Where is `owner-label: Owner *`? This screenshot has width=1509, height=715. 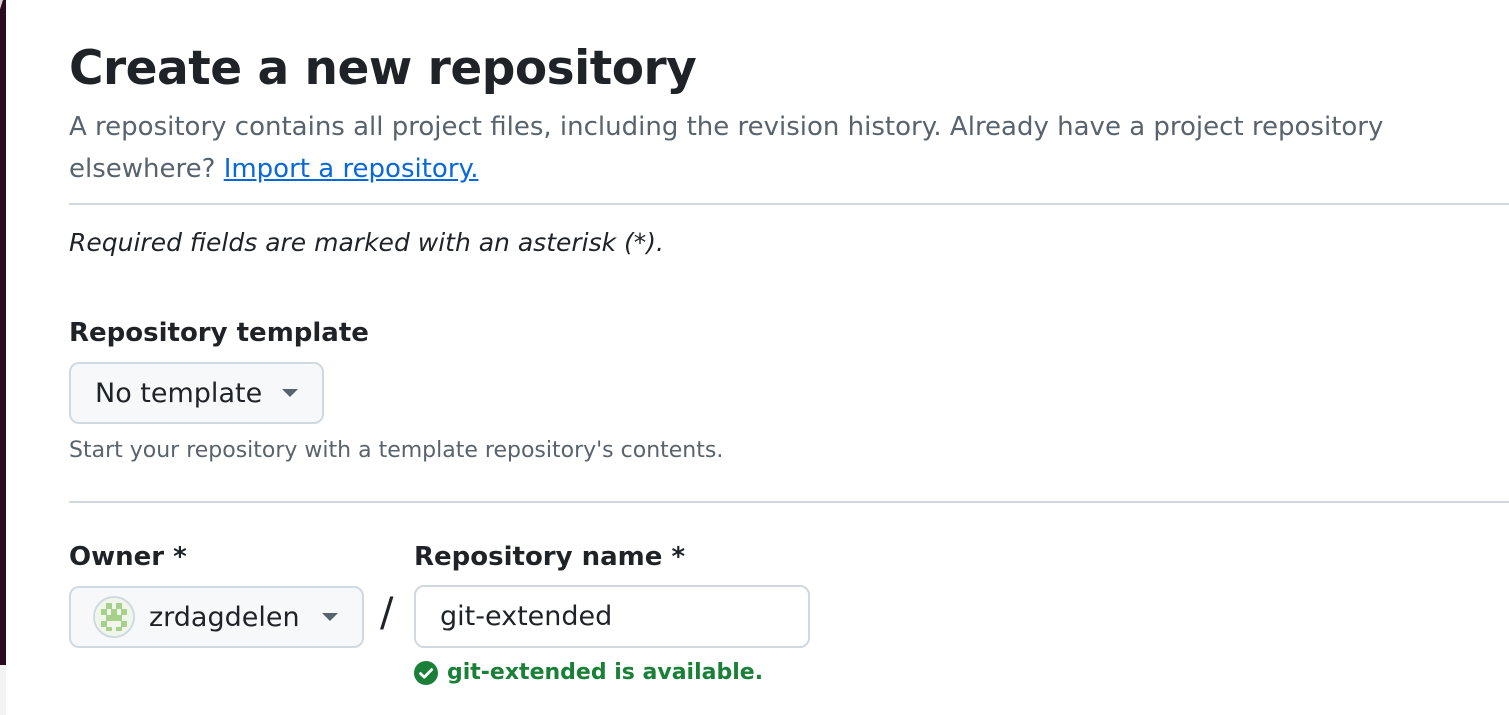 owner-label: Owner * is located at coordinates (128, 557).